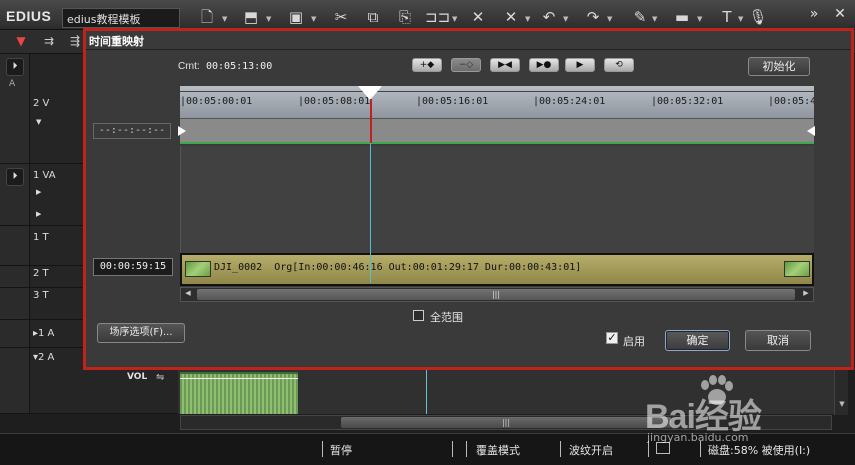 This screenshot has width=855, height=465. I want to click on mic-icon: 🎙, so click(758, 17).